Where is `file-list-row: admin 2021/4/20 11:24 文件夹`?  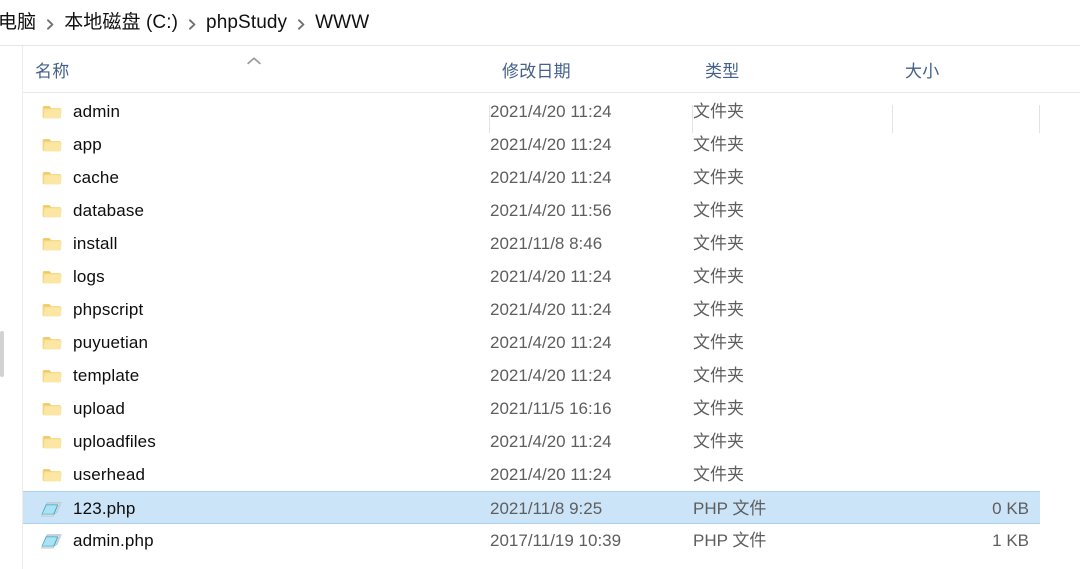
file-list-row: admin 2021/4/20 11:24 文件夹 is located at coordinates (531, 111).